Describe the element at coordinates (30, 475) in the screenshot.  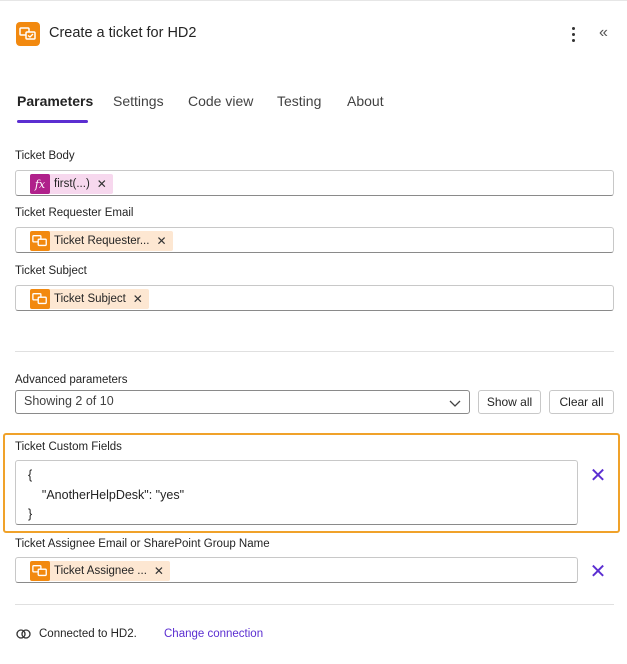
I see `json-line: {` at that location.